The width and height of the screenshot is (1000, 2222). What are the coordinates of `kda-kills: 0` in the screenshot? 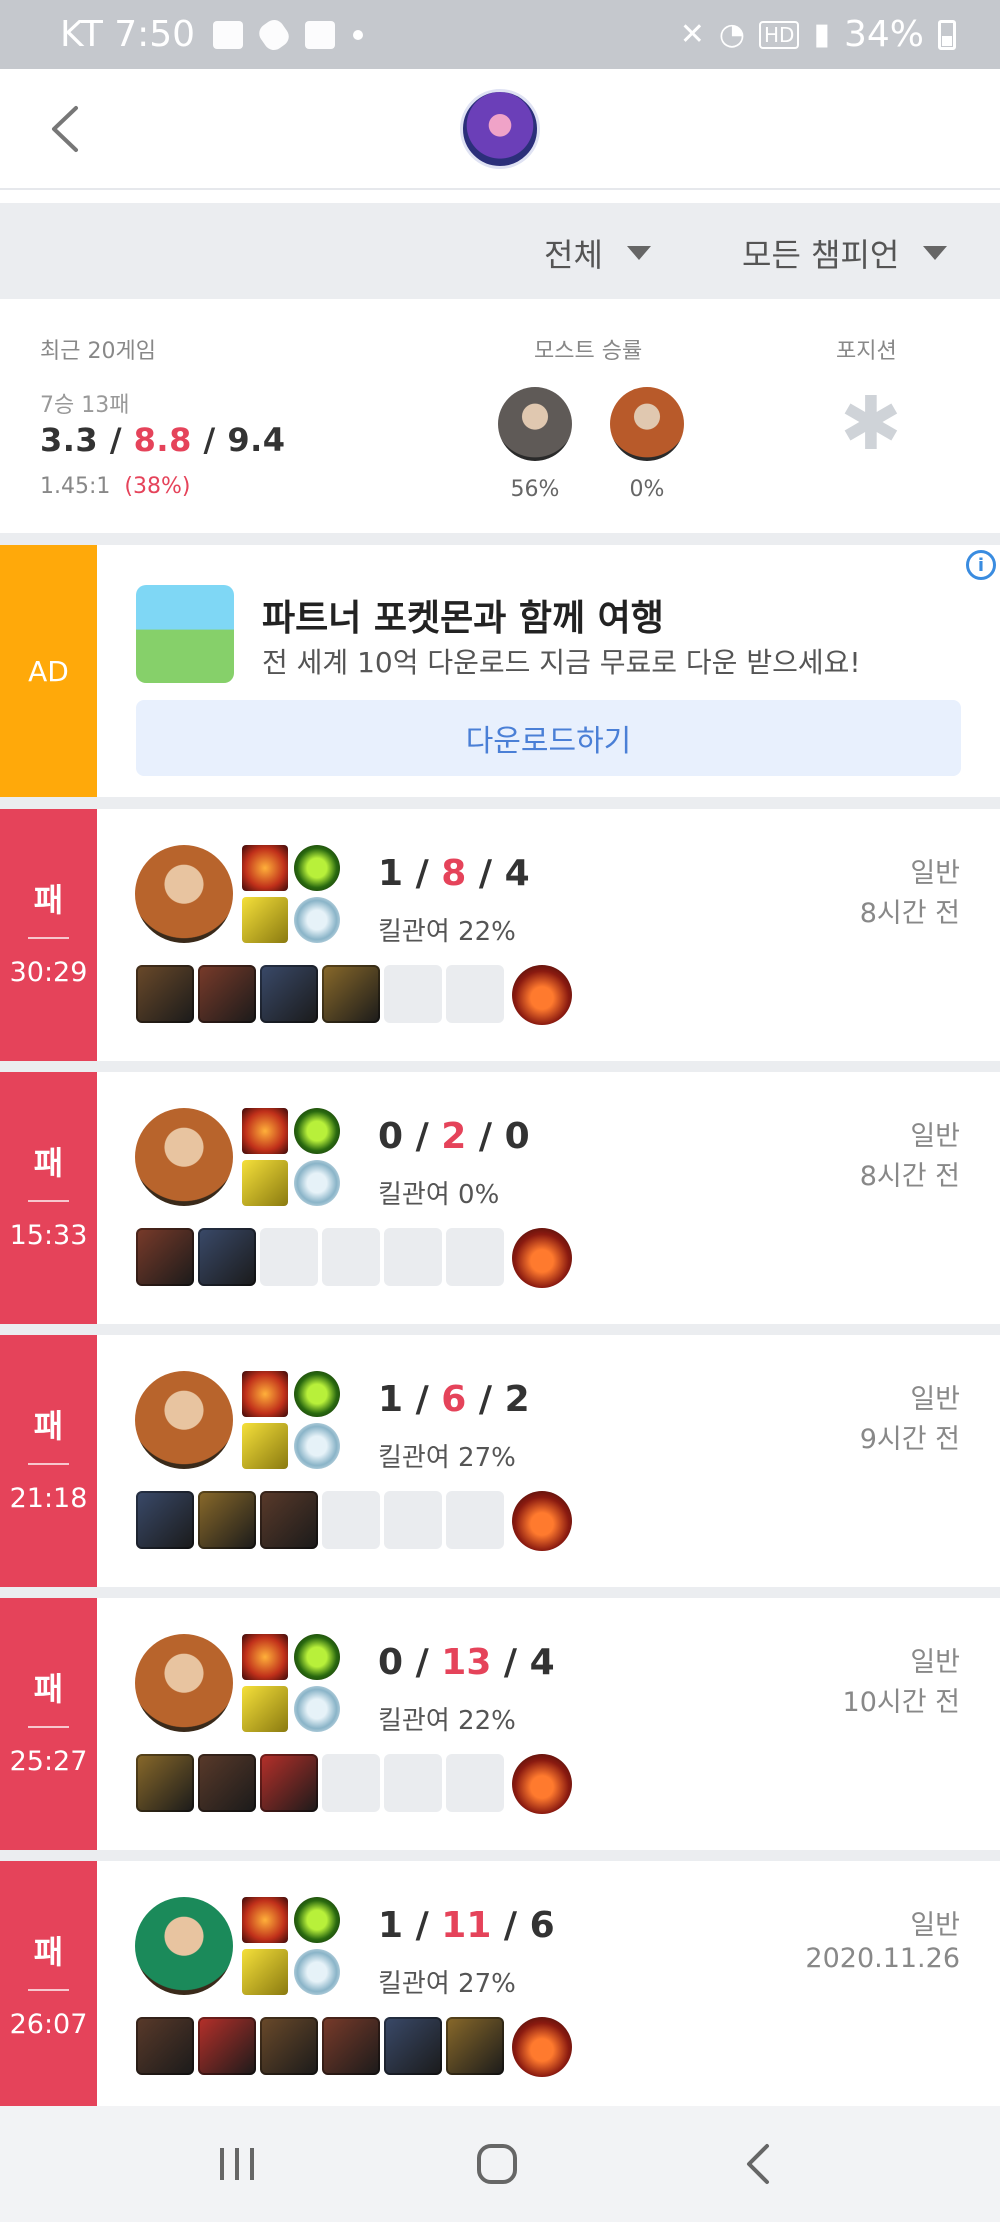 It's located at (391, 1136).